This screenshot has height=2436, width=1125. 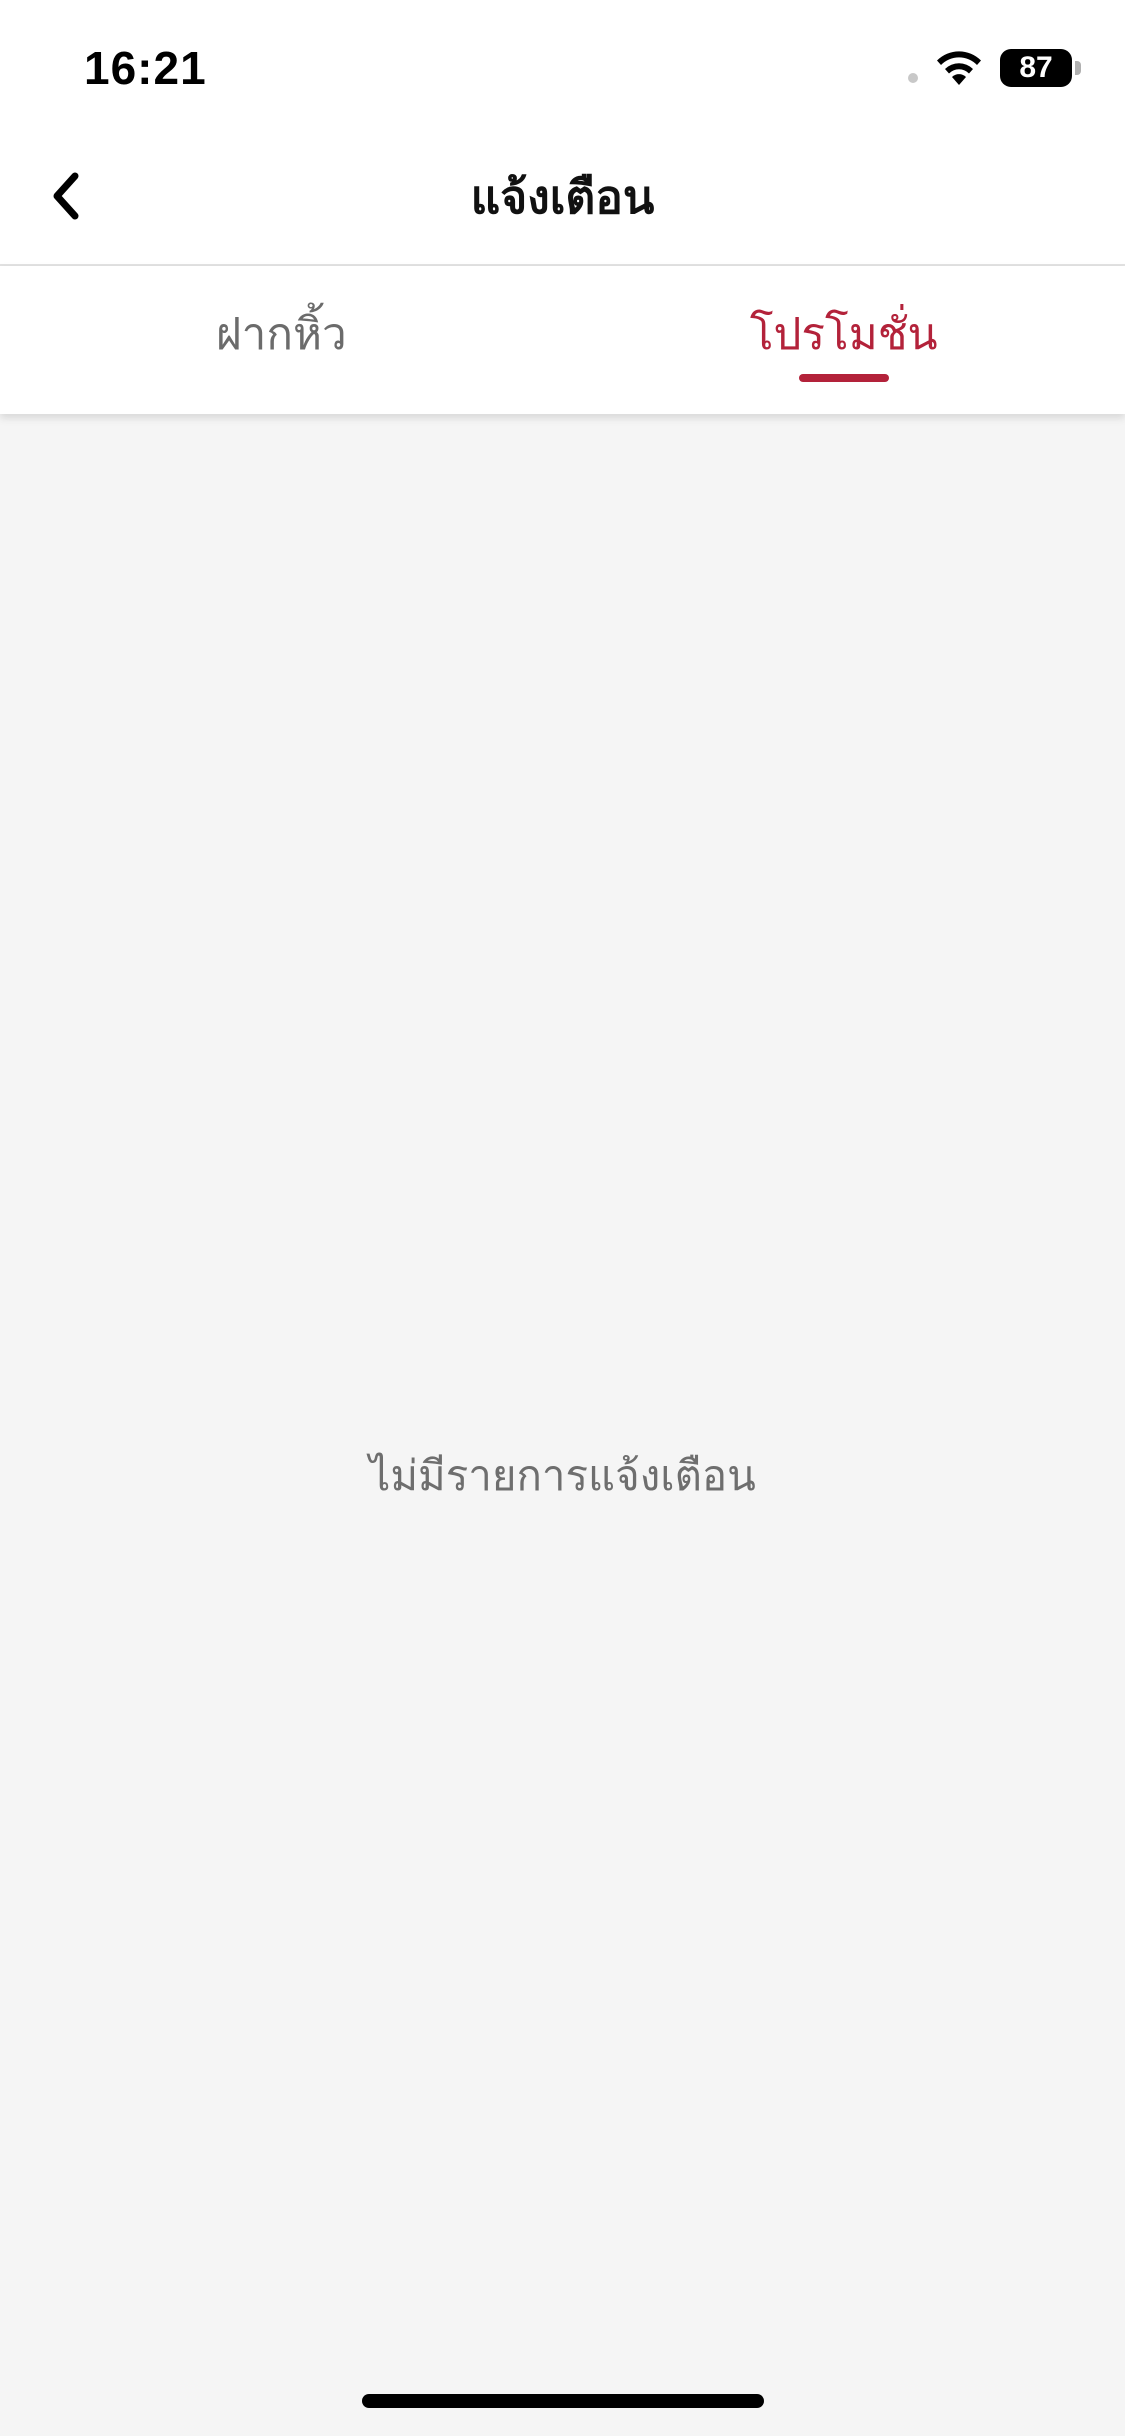 I want to click on empty-state-message: ไม่มีรายการแจ้งเตือน, so click(x=562, y=1475).